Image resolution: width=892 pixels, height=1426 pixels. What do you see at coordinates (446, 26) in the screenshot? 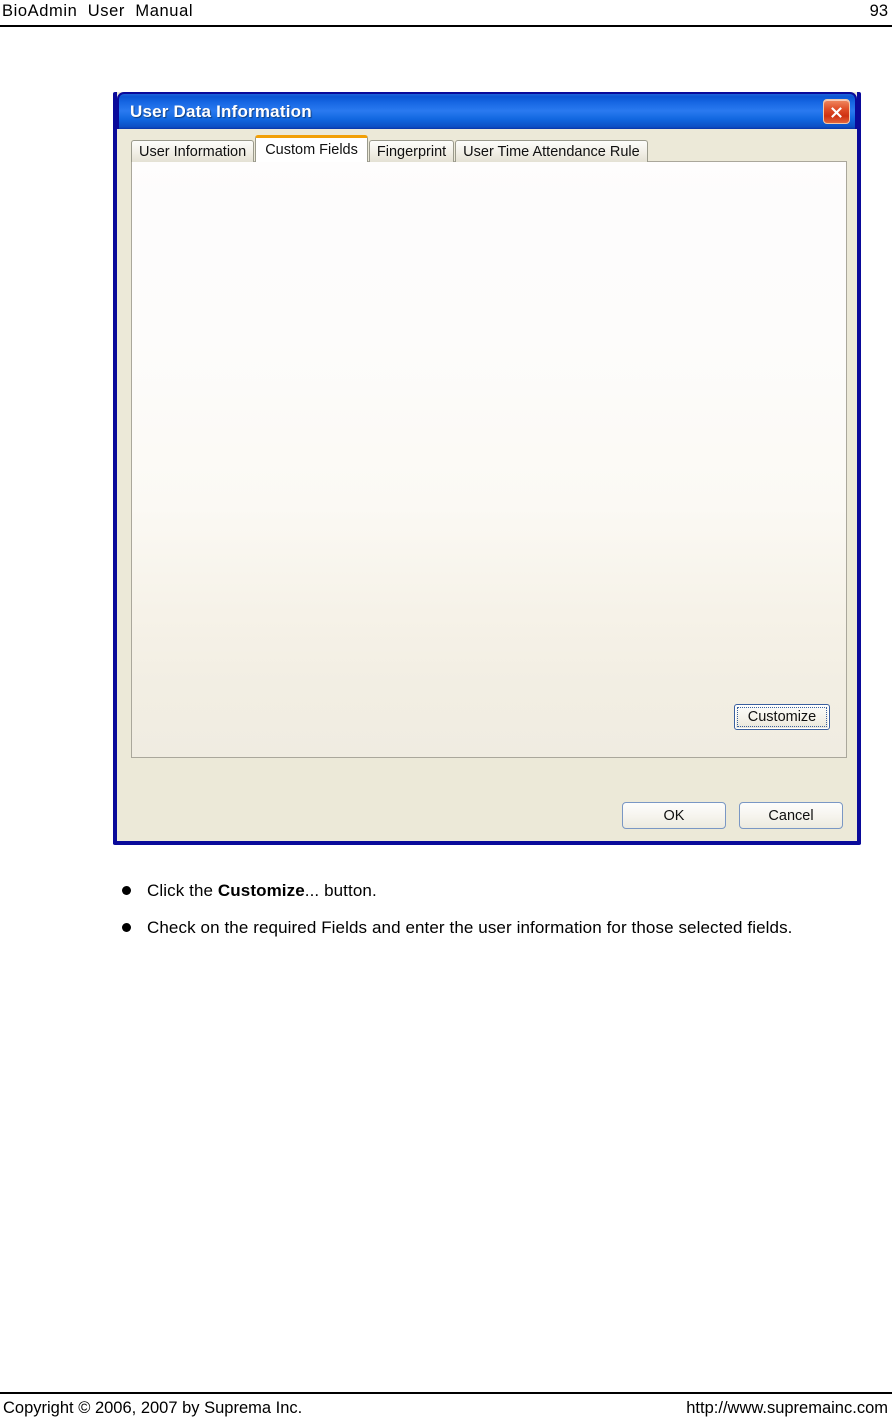
I see `header-divider` at bounding box center [446, 26].